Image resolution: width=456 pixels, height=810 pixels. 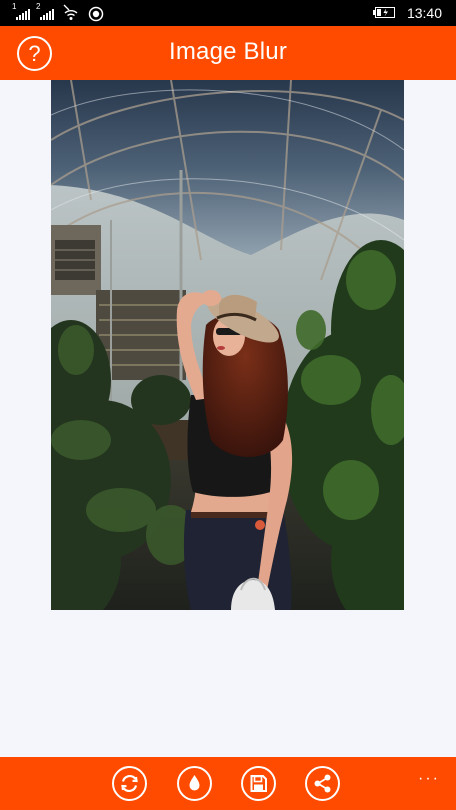 What do you see at coordinates (23, 12) in the screenshot?
I see `signal-sim1-icon: 1` at bounding box center [23, 12].